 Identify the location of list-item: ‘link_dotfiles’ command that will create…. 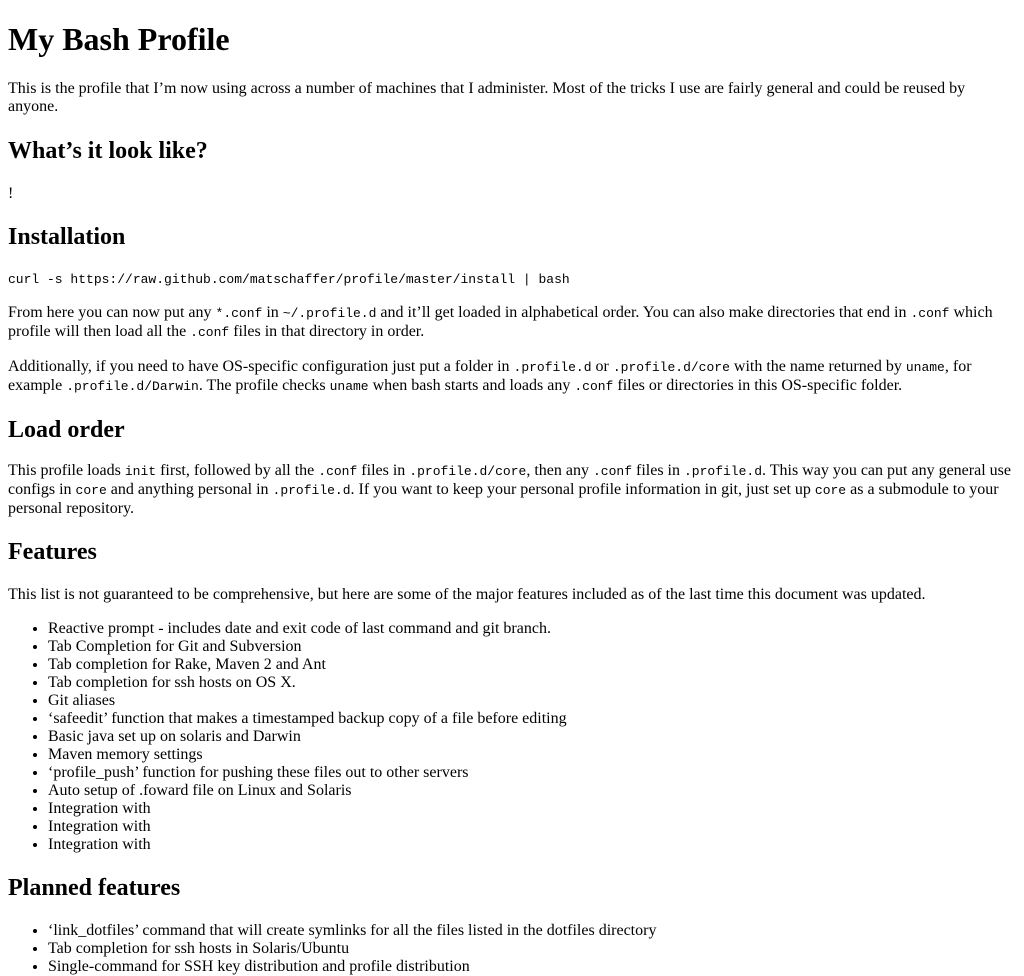
(532, 931).